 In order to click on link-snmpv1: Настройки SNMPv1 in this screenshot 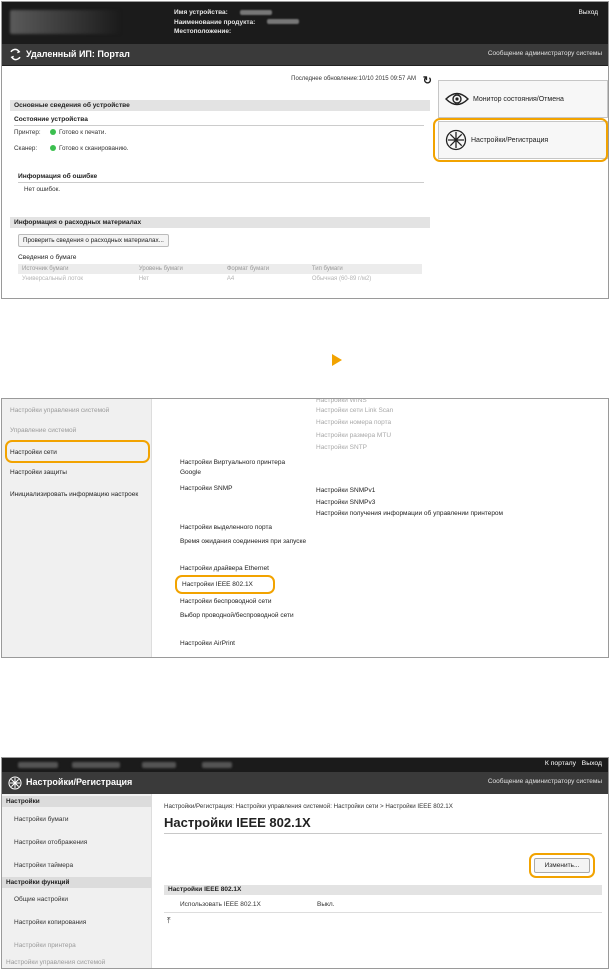, I will do `click(345, 491)`.